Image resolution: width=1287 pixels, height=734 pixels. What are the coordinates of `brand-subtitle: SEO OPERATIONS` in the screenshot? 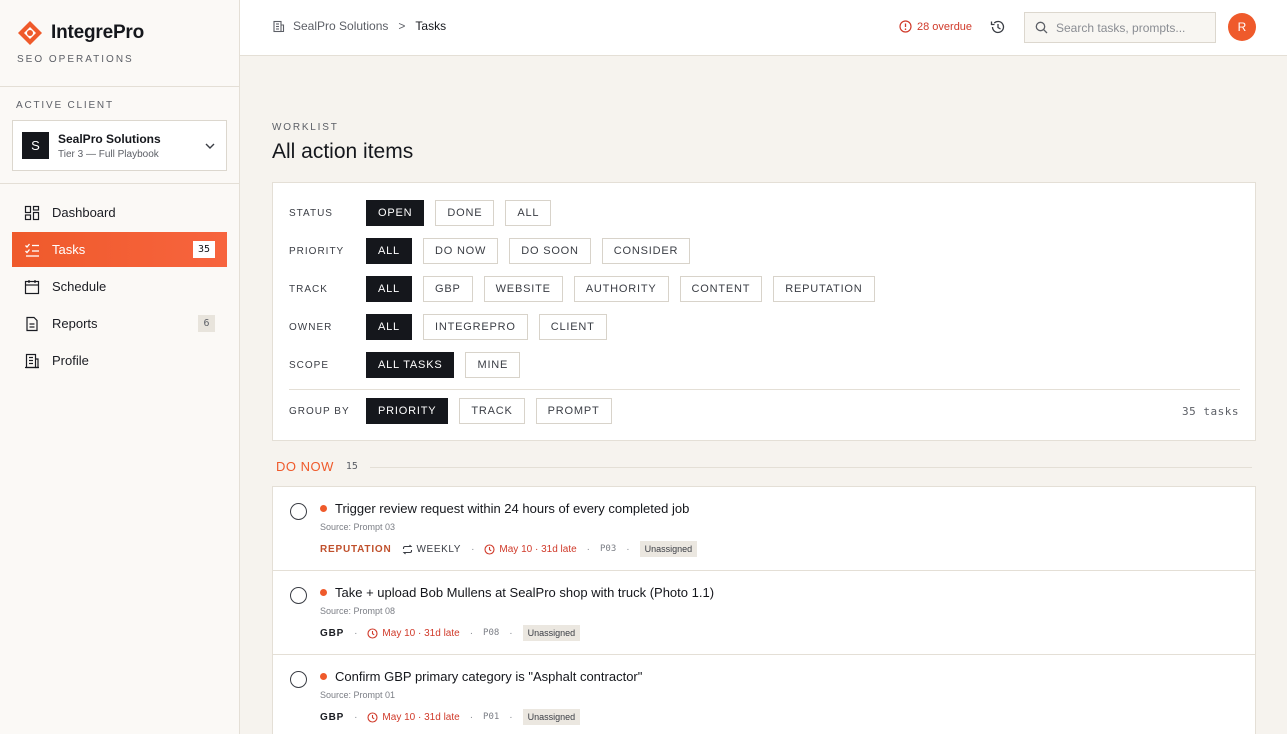 It's located at (75, 59).